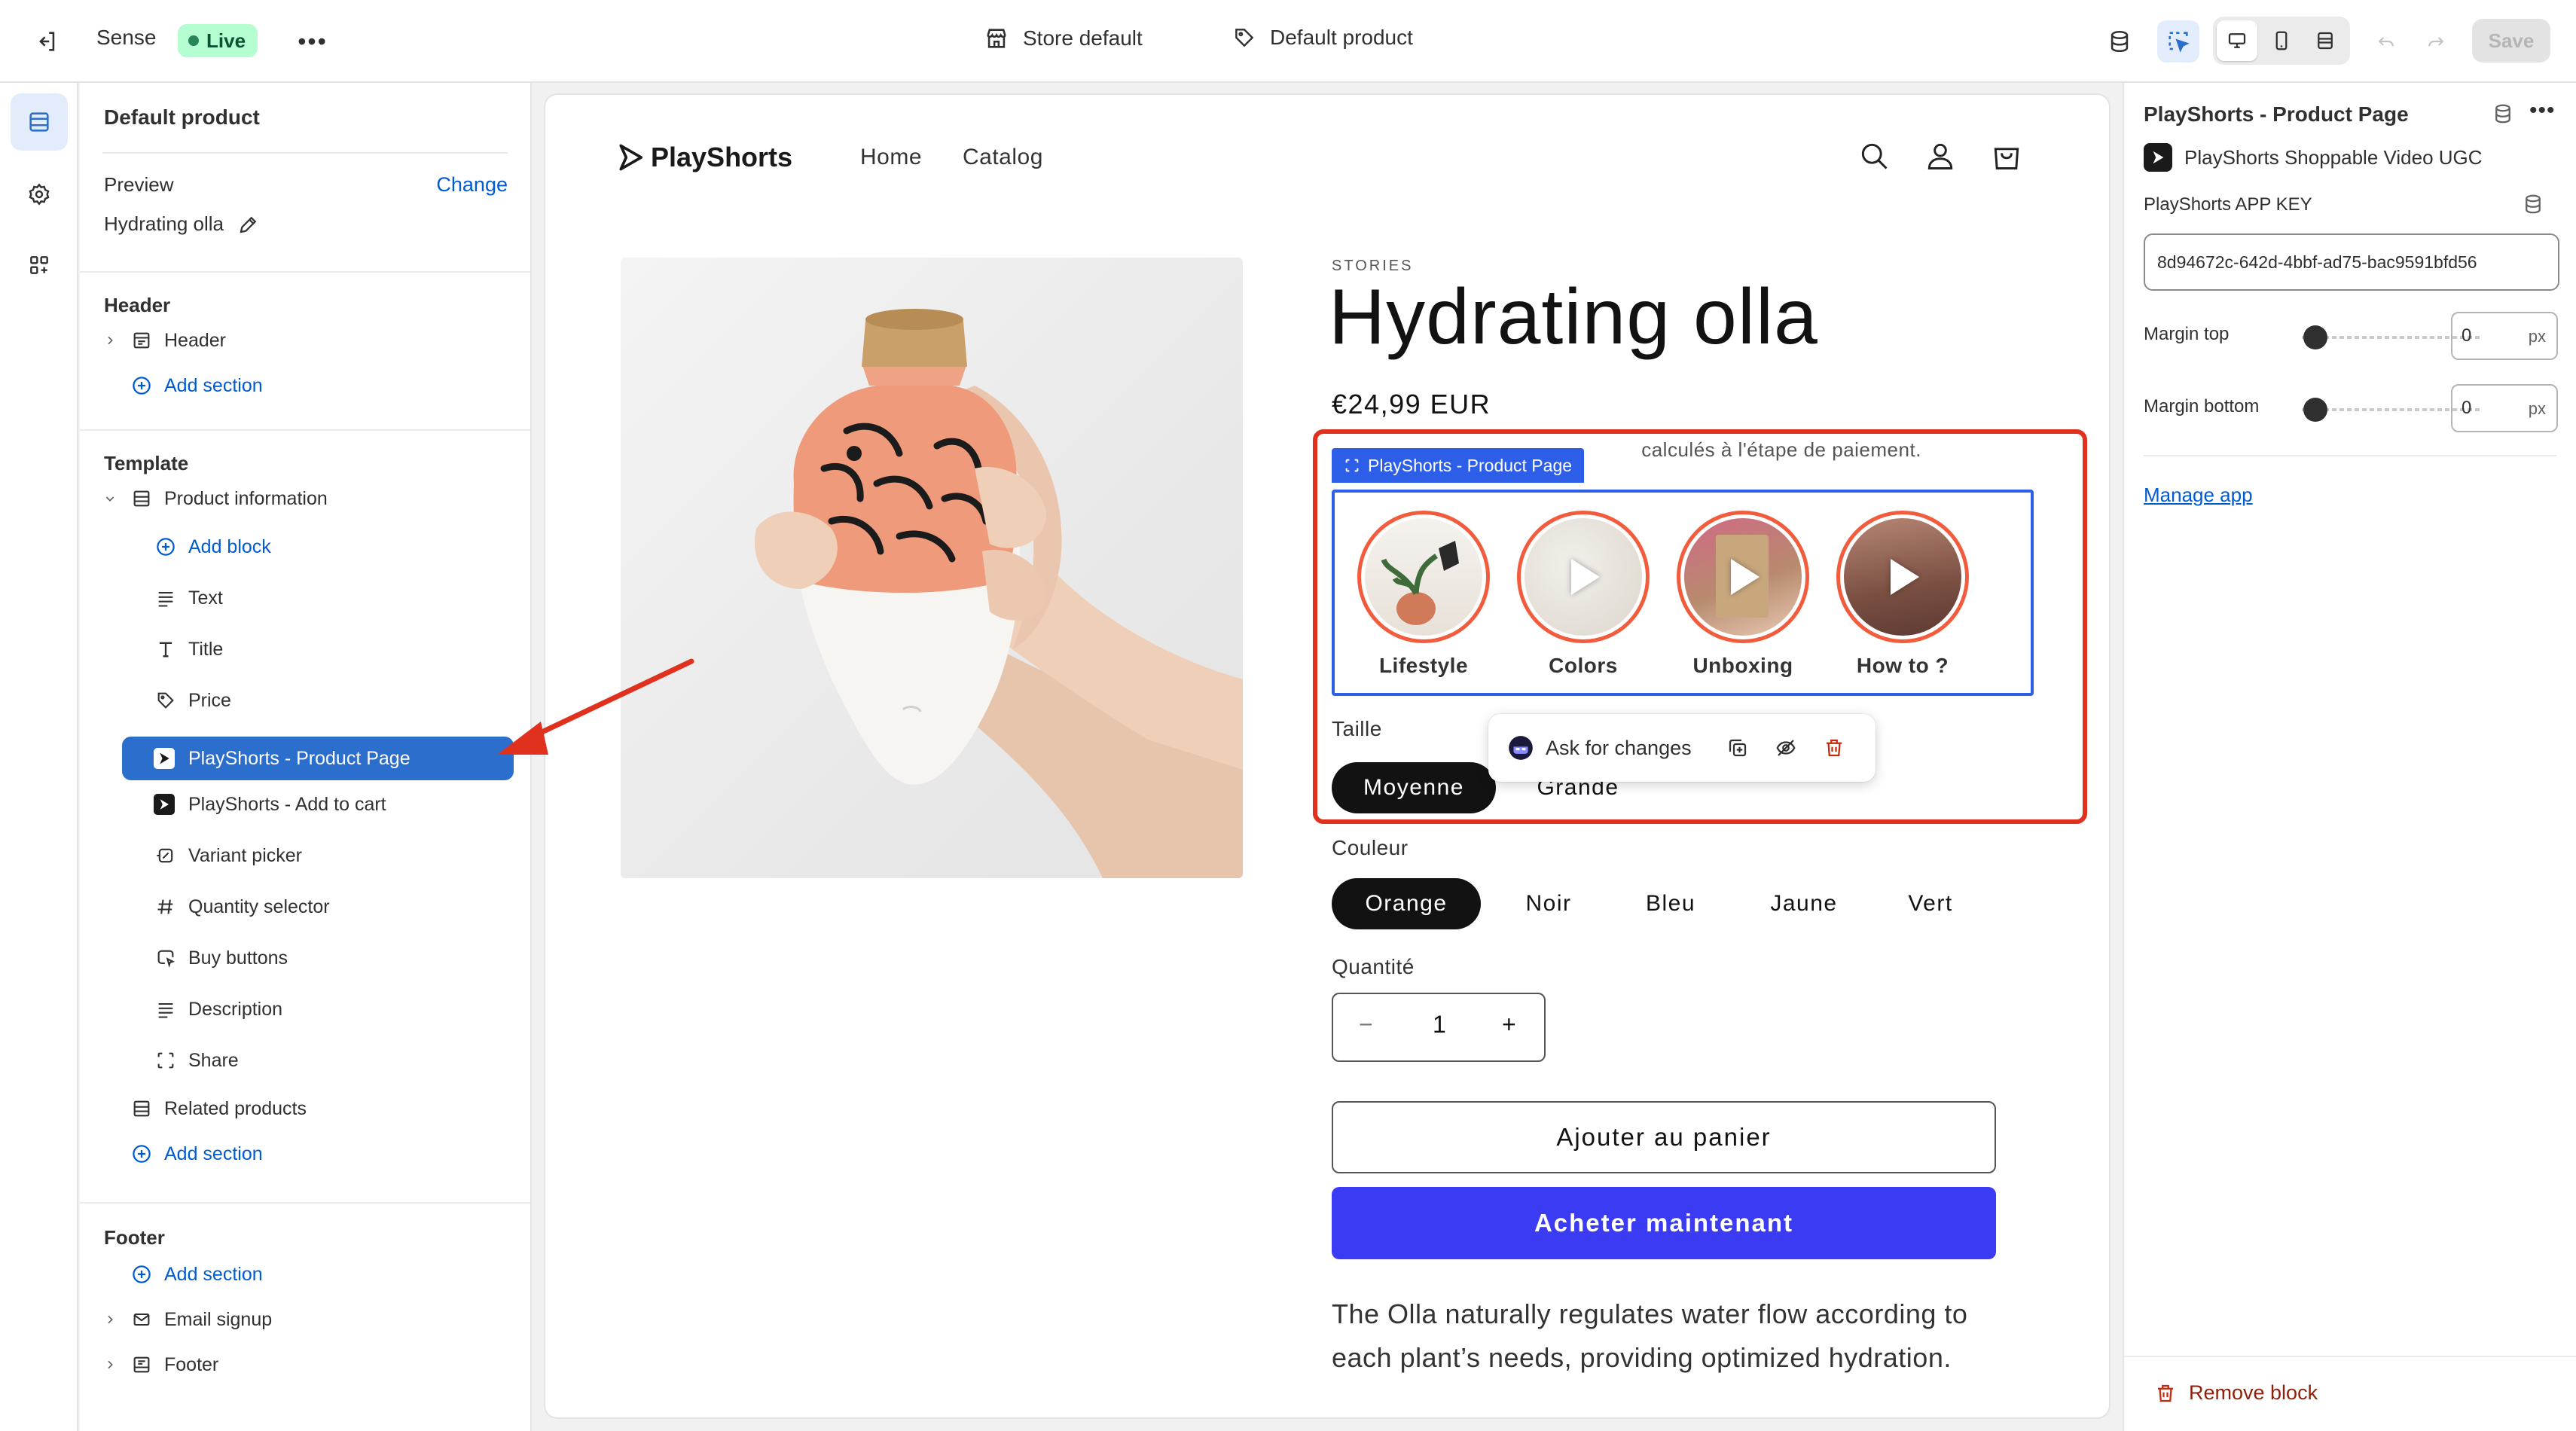 The height and width of the screenshot is (1431, 2576). Describe the element at coordinates (39, 122) in the screenshot. I see `sections-icon` at that location.